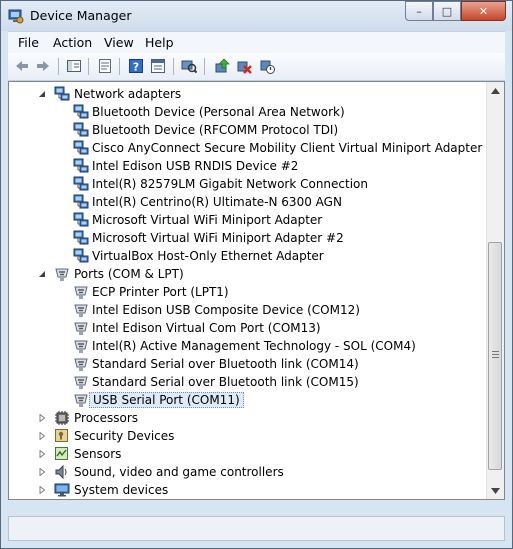 This screenshot has height=549, width=513. Describe the element at coordinates (217, 202) in the screenshot. I see `tree-device-label: Intel(R) Centrino(R) Ultimate-N 6300 AGN` at that location.